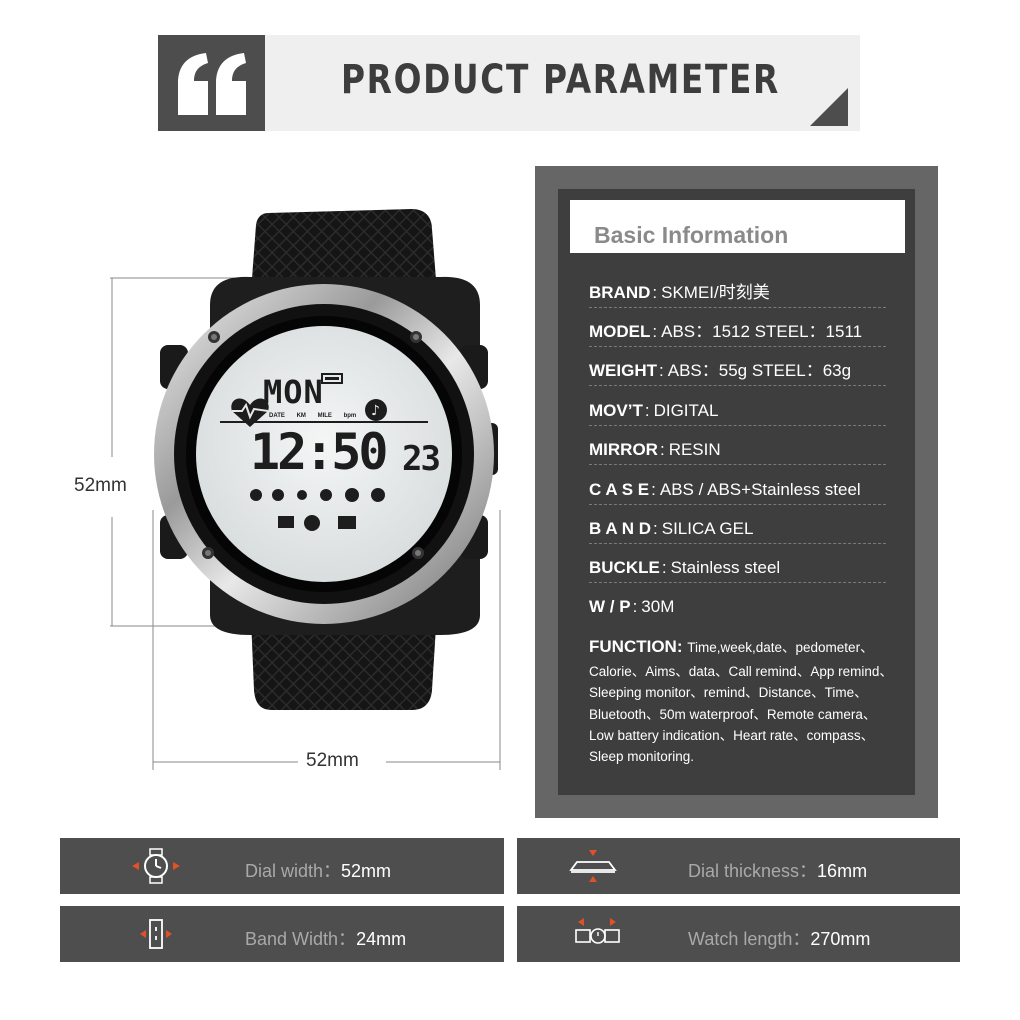 The height and width of the screenshot is (1020, 1020). I want to click on function-line: Sleeping monitor、remind、Distance、Time、, so click(728, 693).